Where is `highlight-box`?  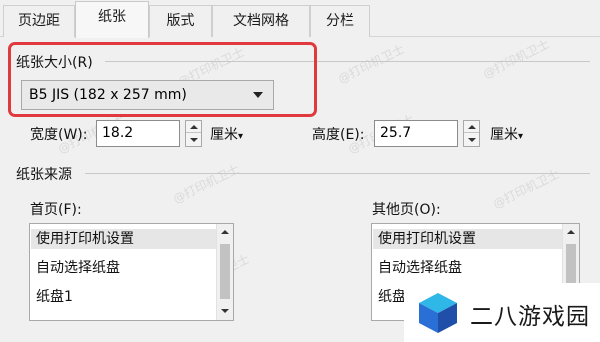 highlight-box is located at coordinates (162, 79).